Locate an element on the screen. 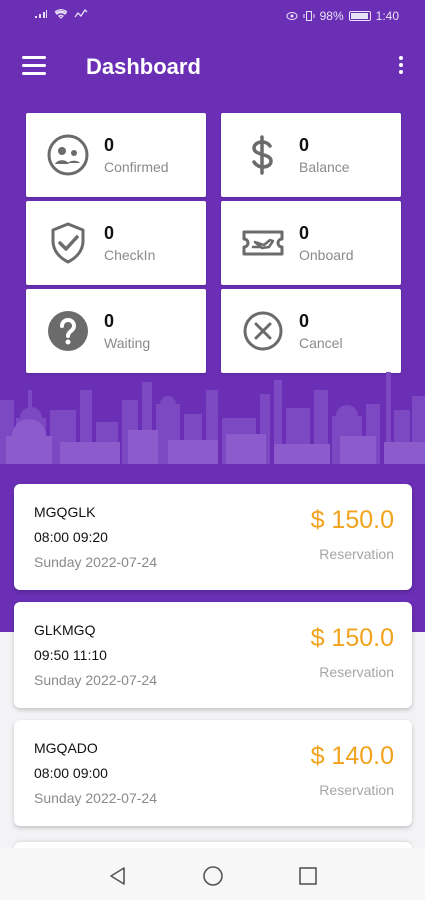 The width and height of the screenshot is (425, 900). stat-tile-onboard: 0 Onboard is located at coordinates (311, 243).